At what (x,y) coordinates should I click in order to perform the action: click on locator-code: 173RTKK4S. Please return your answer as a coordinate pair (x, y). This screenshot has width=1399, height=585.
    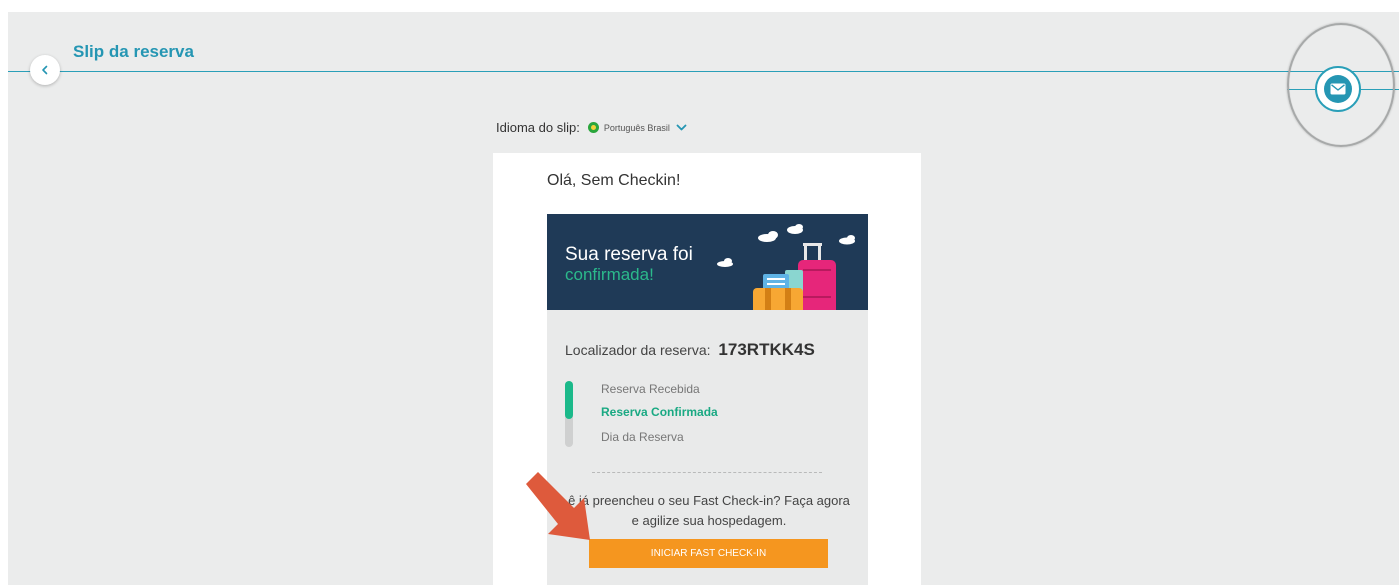
    Looking at the image, I should click on (766, 349).